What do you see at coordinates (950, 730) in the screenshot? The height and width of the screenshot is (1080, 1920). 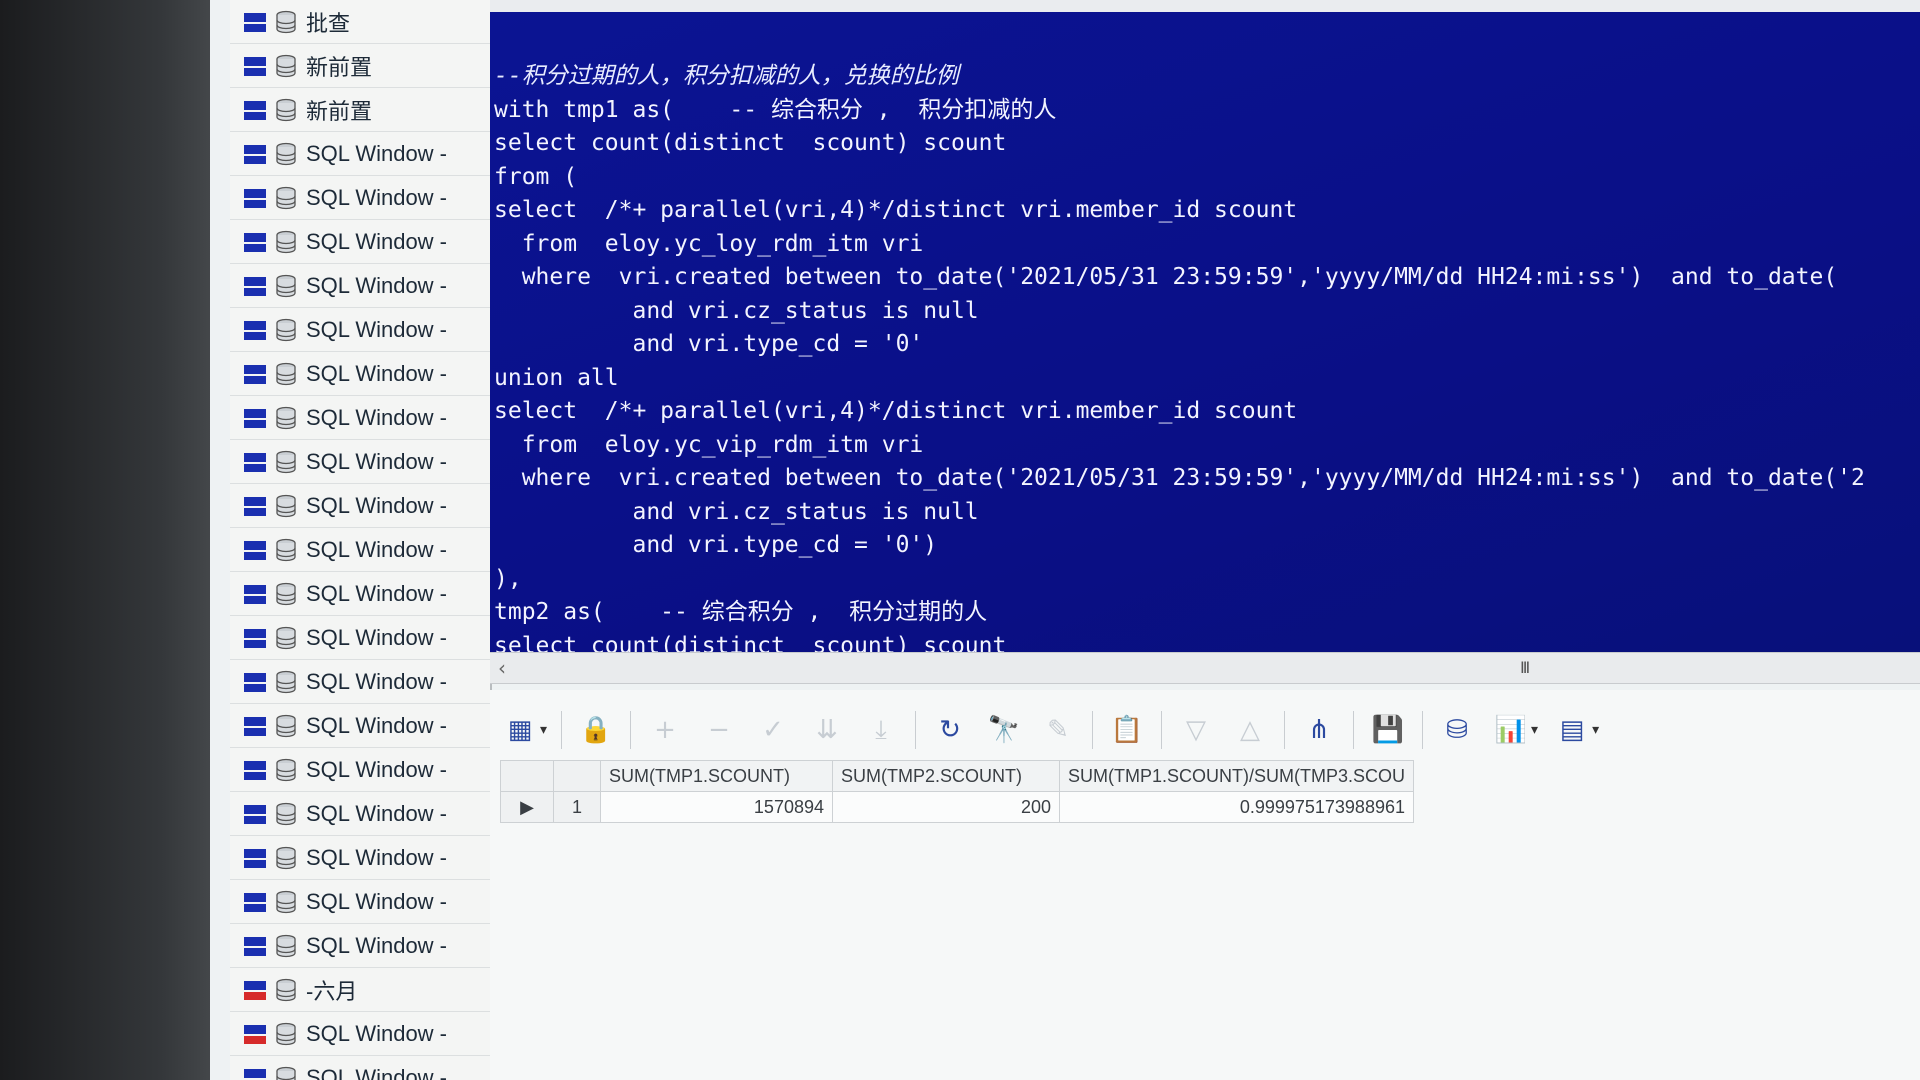 I see `refresh-icon: ↻` at bounding box center [950, 730].